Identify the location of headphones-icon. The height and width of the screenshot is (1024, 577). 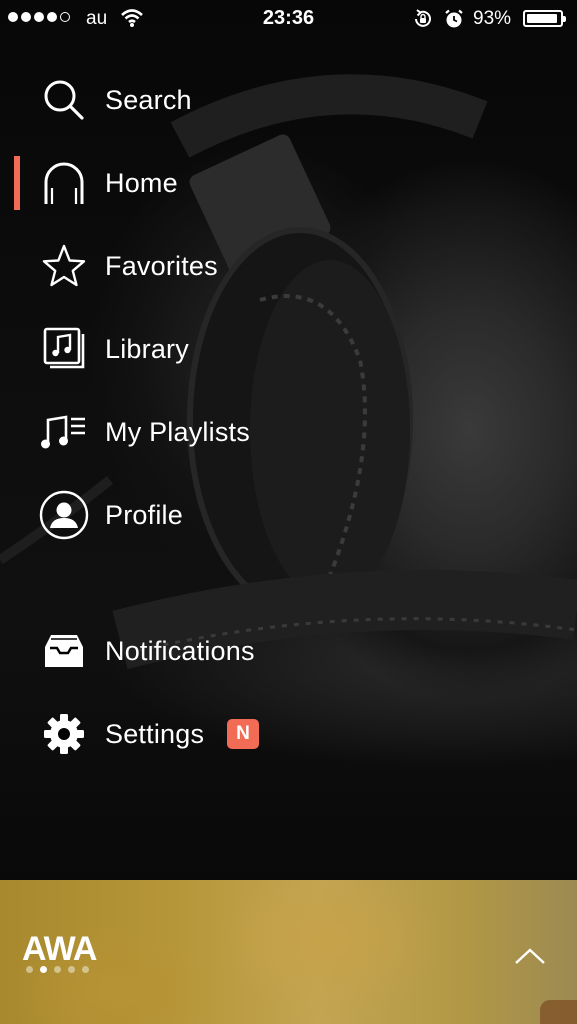
(64, 183).